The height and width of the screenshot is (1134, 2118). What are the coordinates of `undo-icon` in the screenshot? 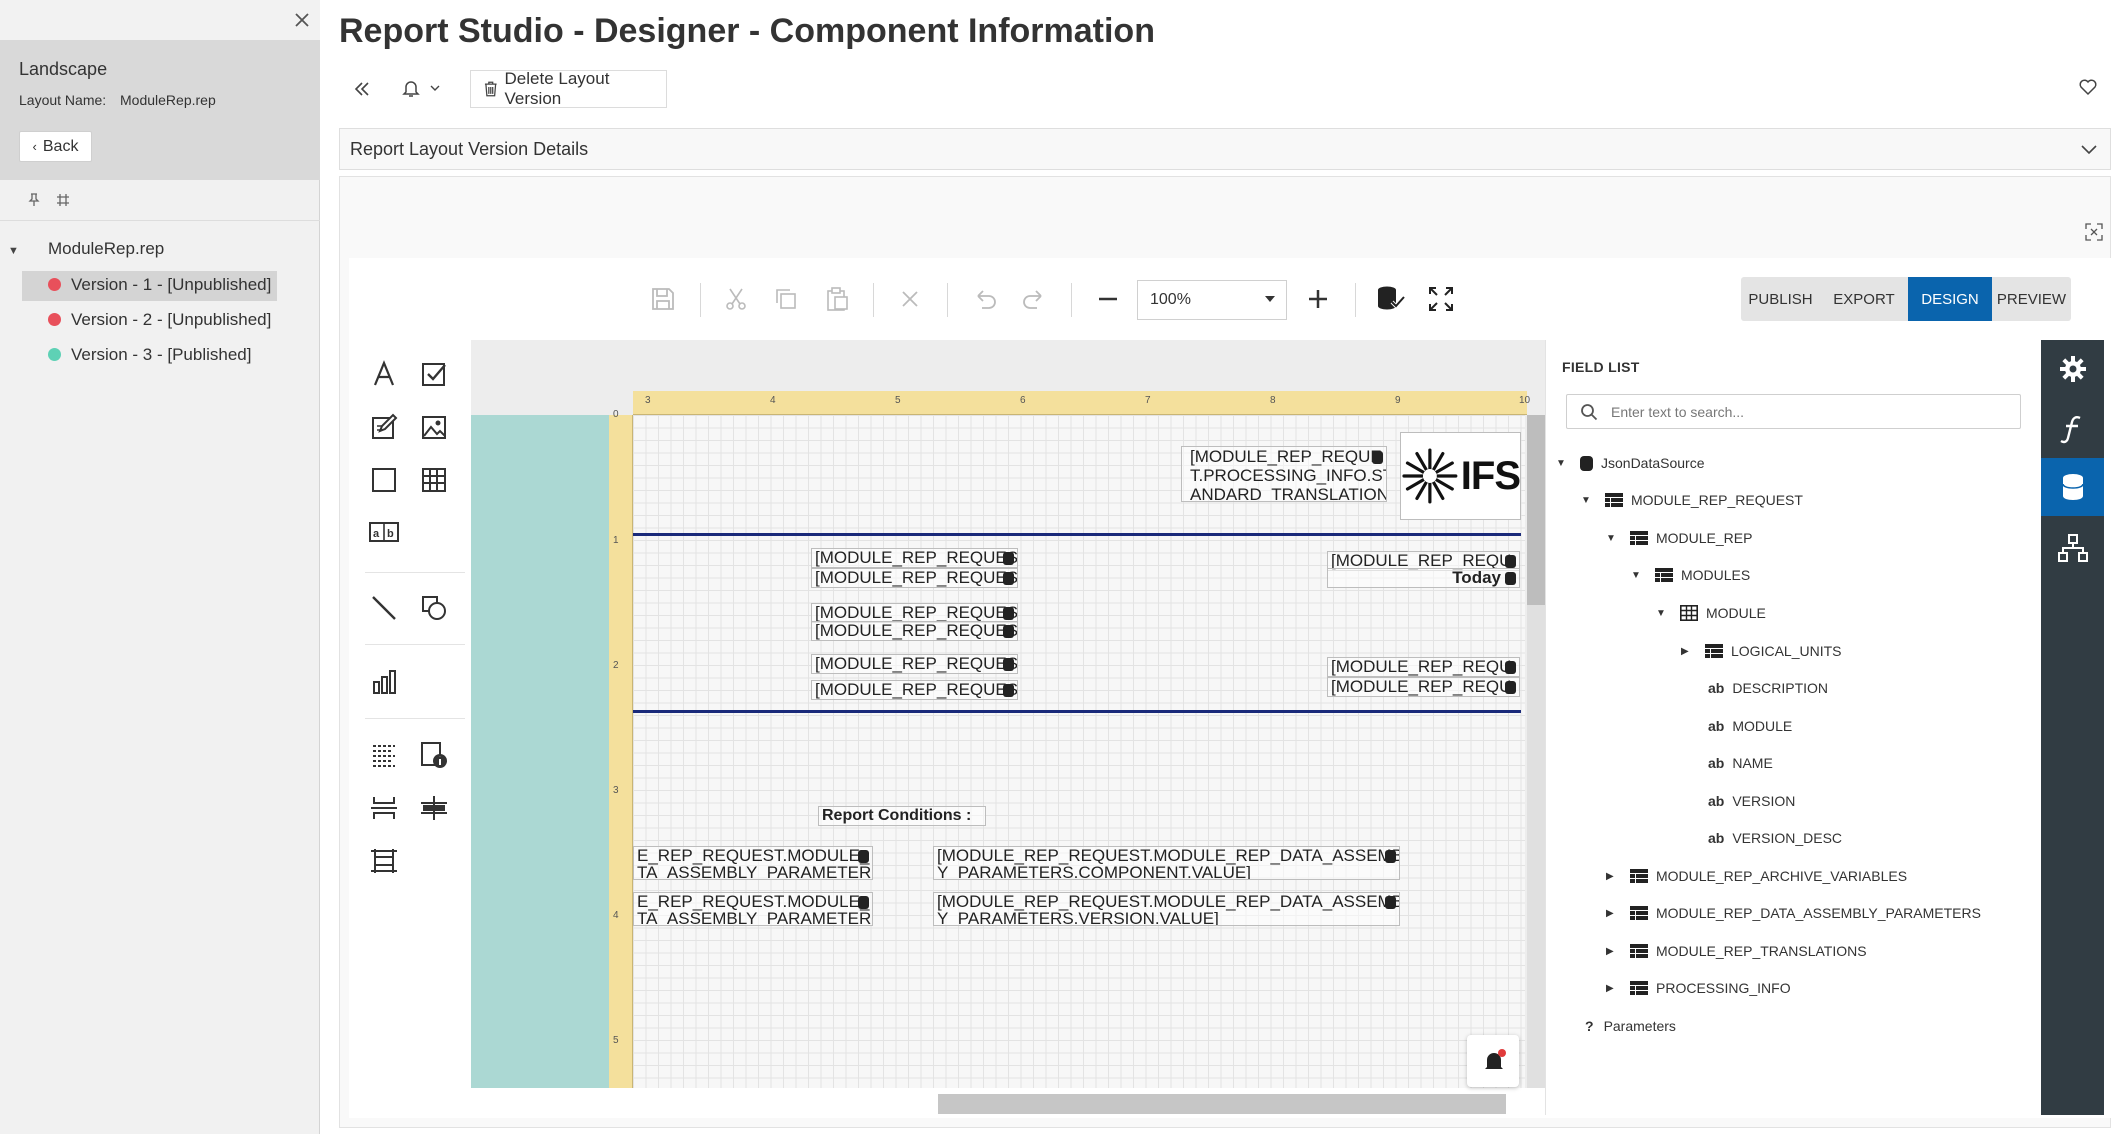 It's located at (985, 299).